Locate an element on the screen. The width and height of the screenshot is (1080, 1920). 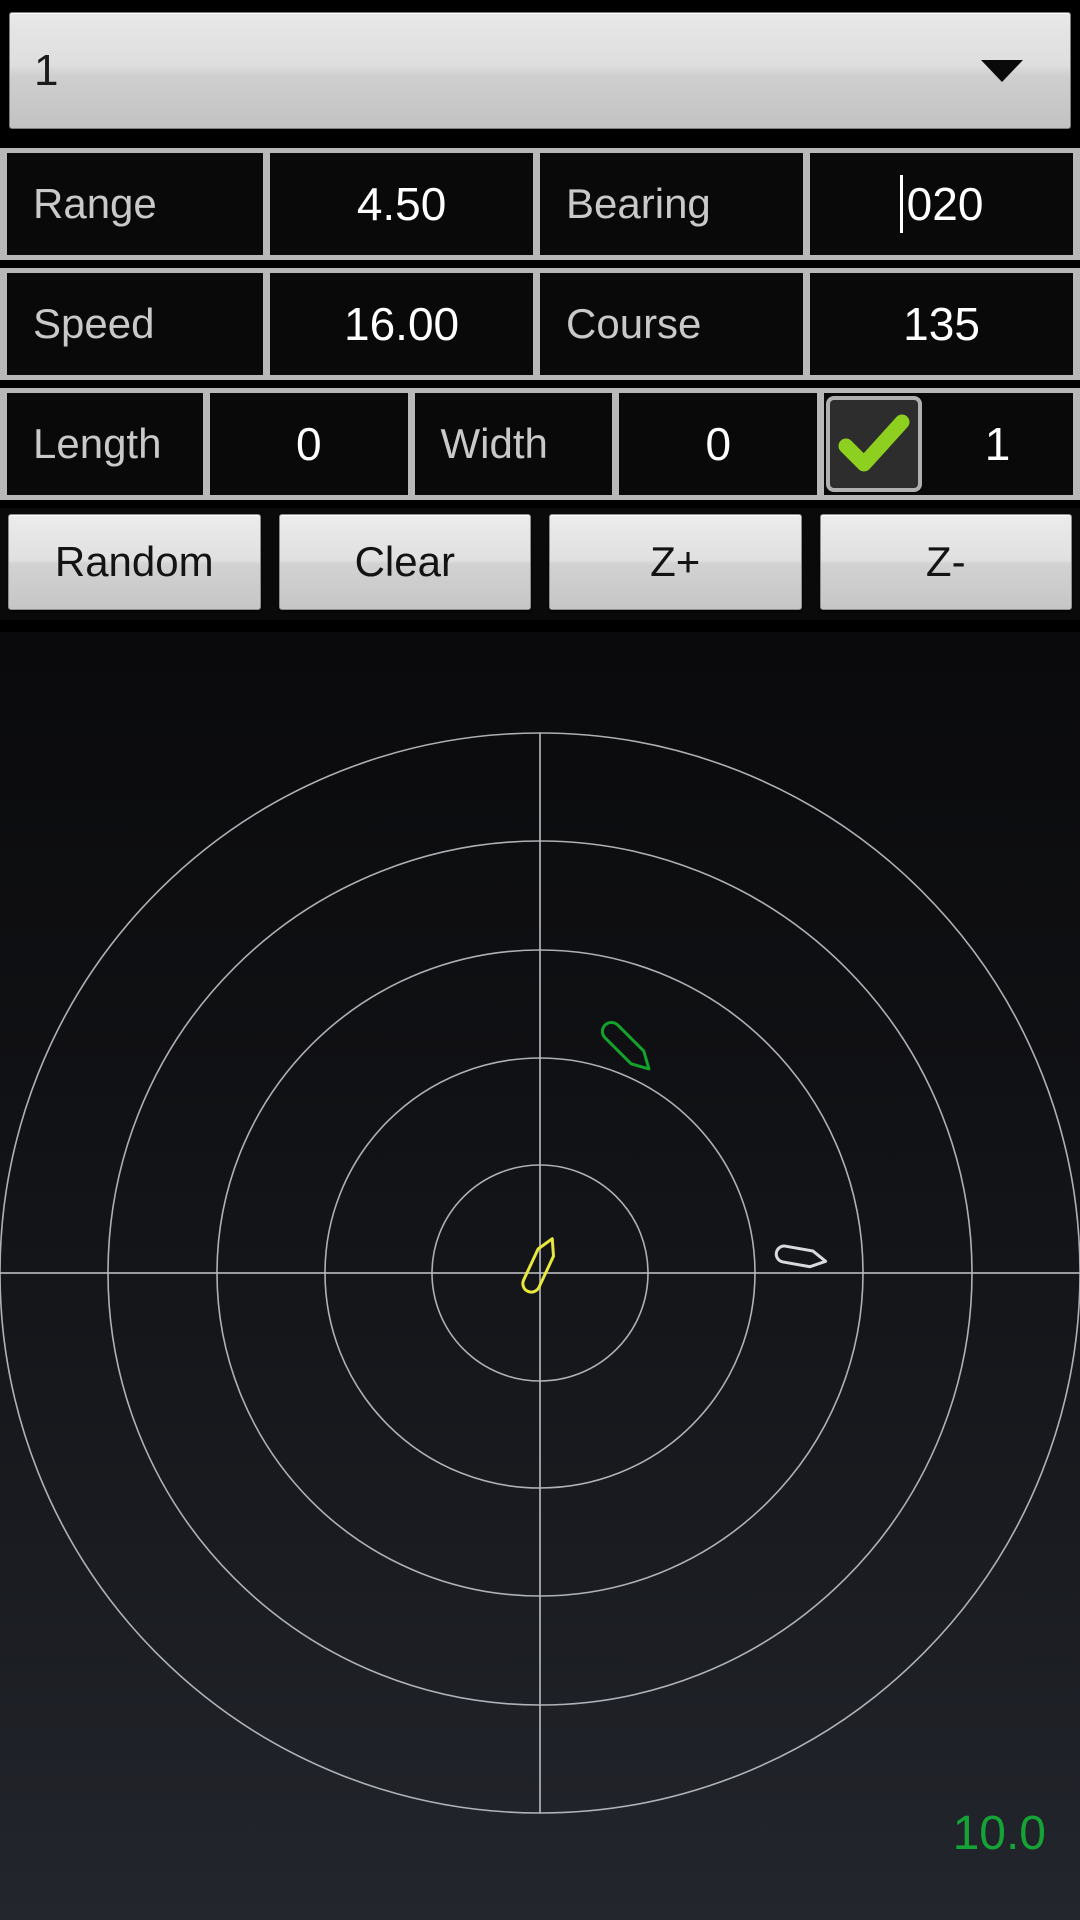
course-value-field: 135 is located at coordinates (941, 324).